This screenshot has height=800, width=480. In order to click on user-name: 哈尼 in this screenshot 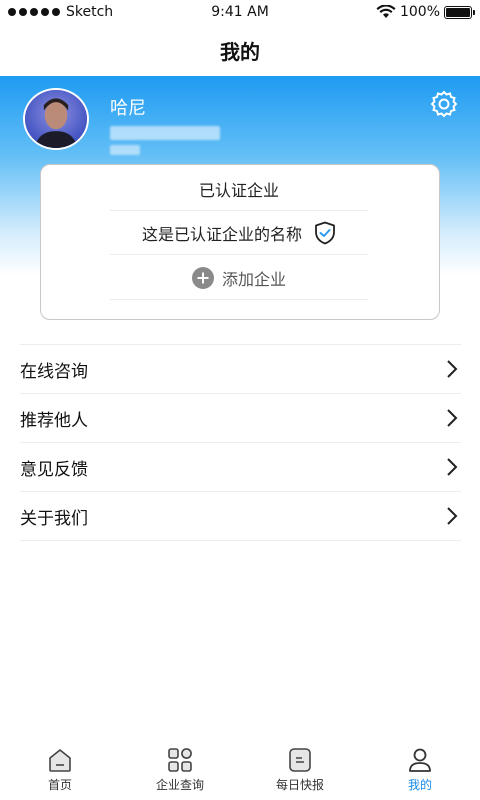, I will do `click(128, 108)`.